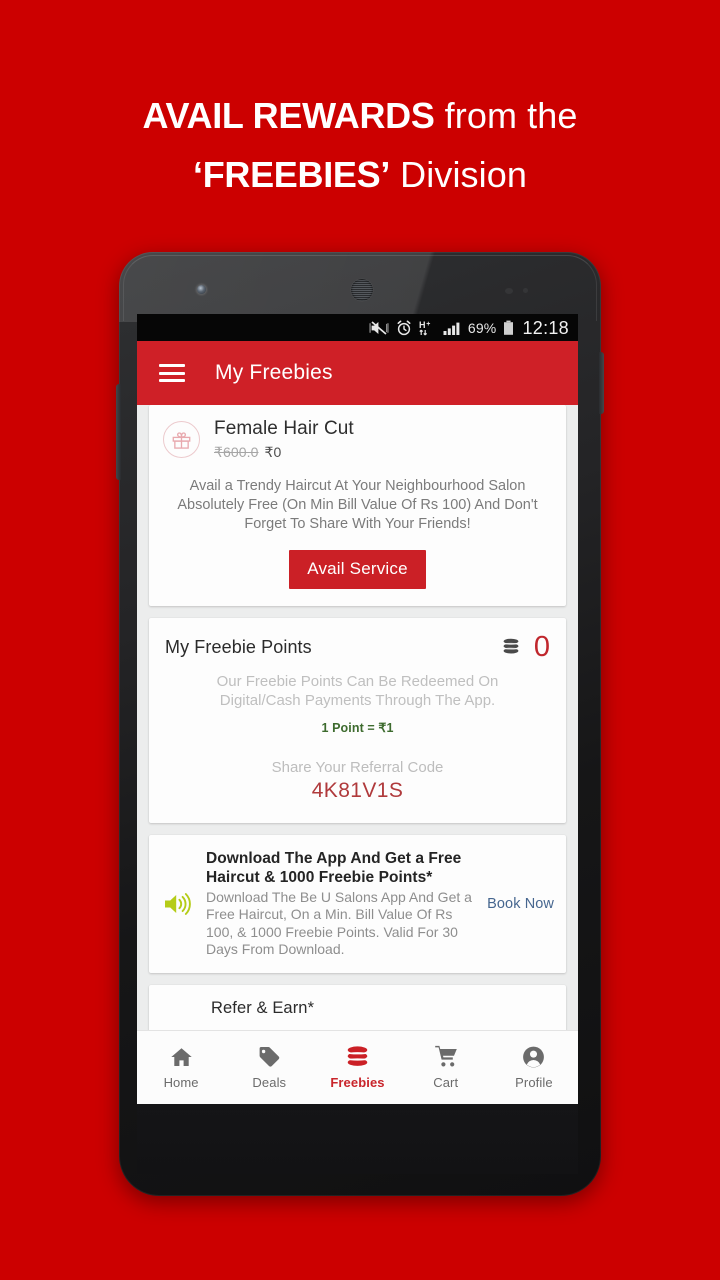 The height and width of the screenshot is (1280, 720). I want to click on volume-rocker-button, so click(118, 432).